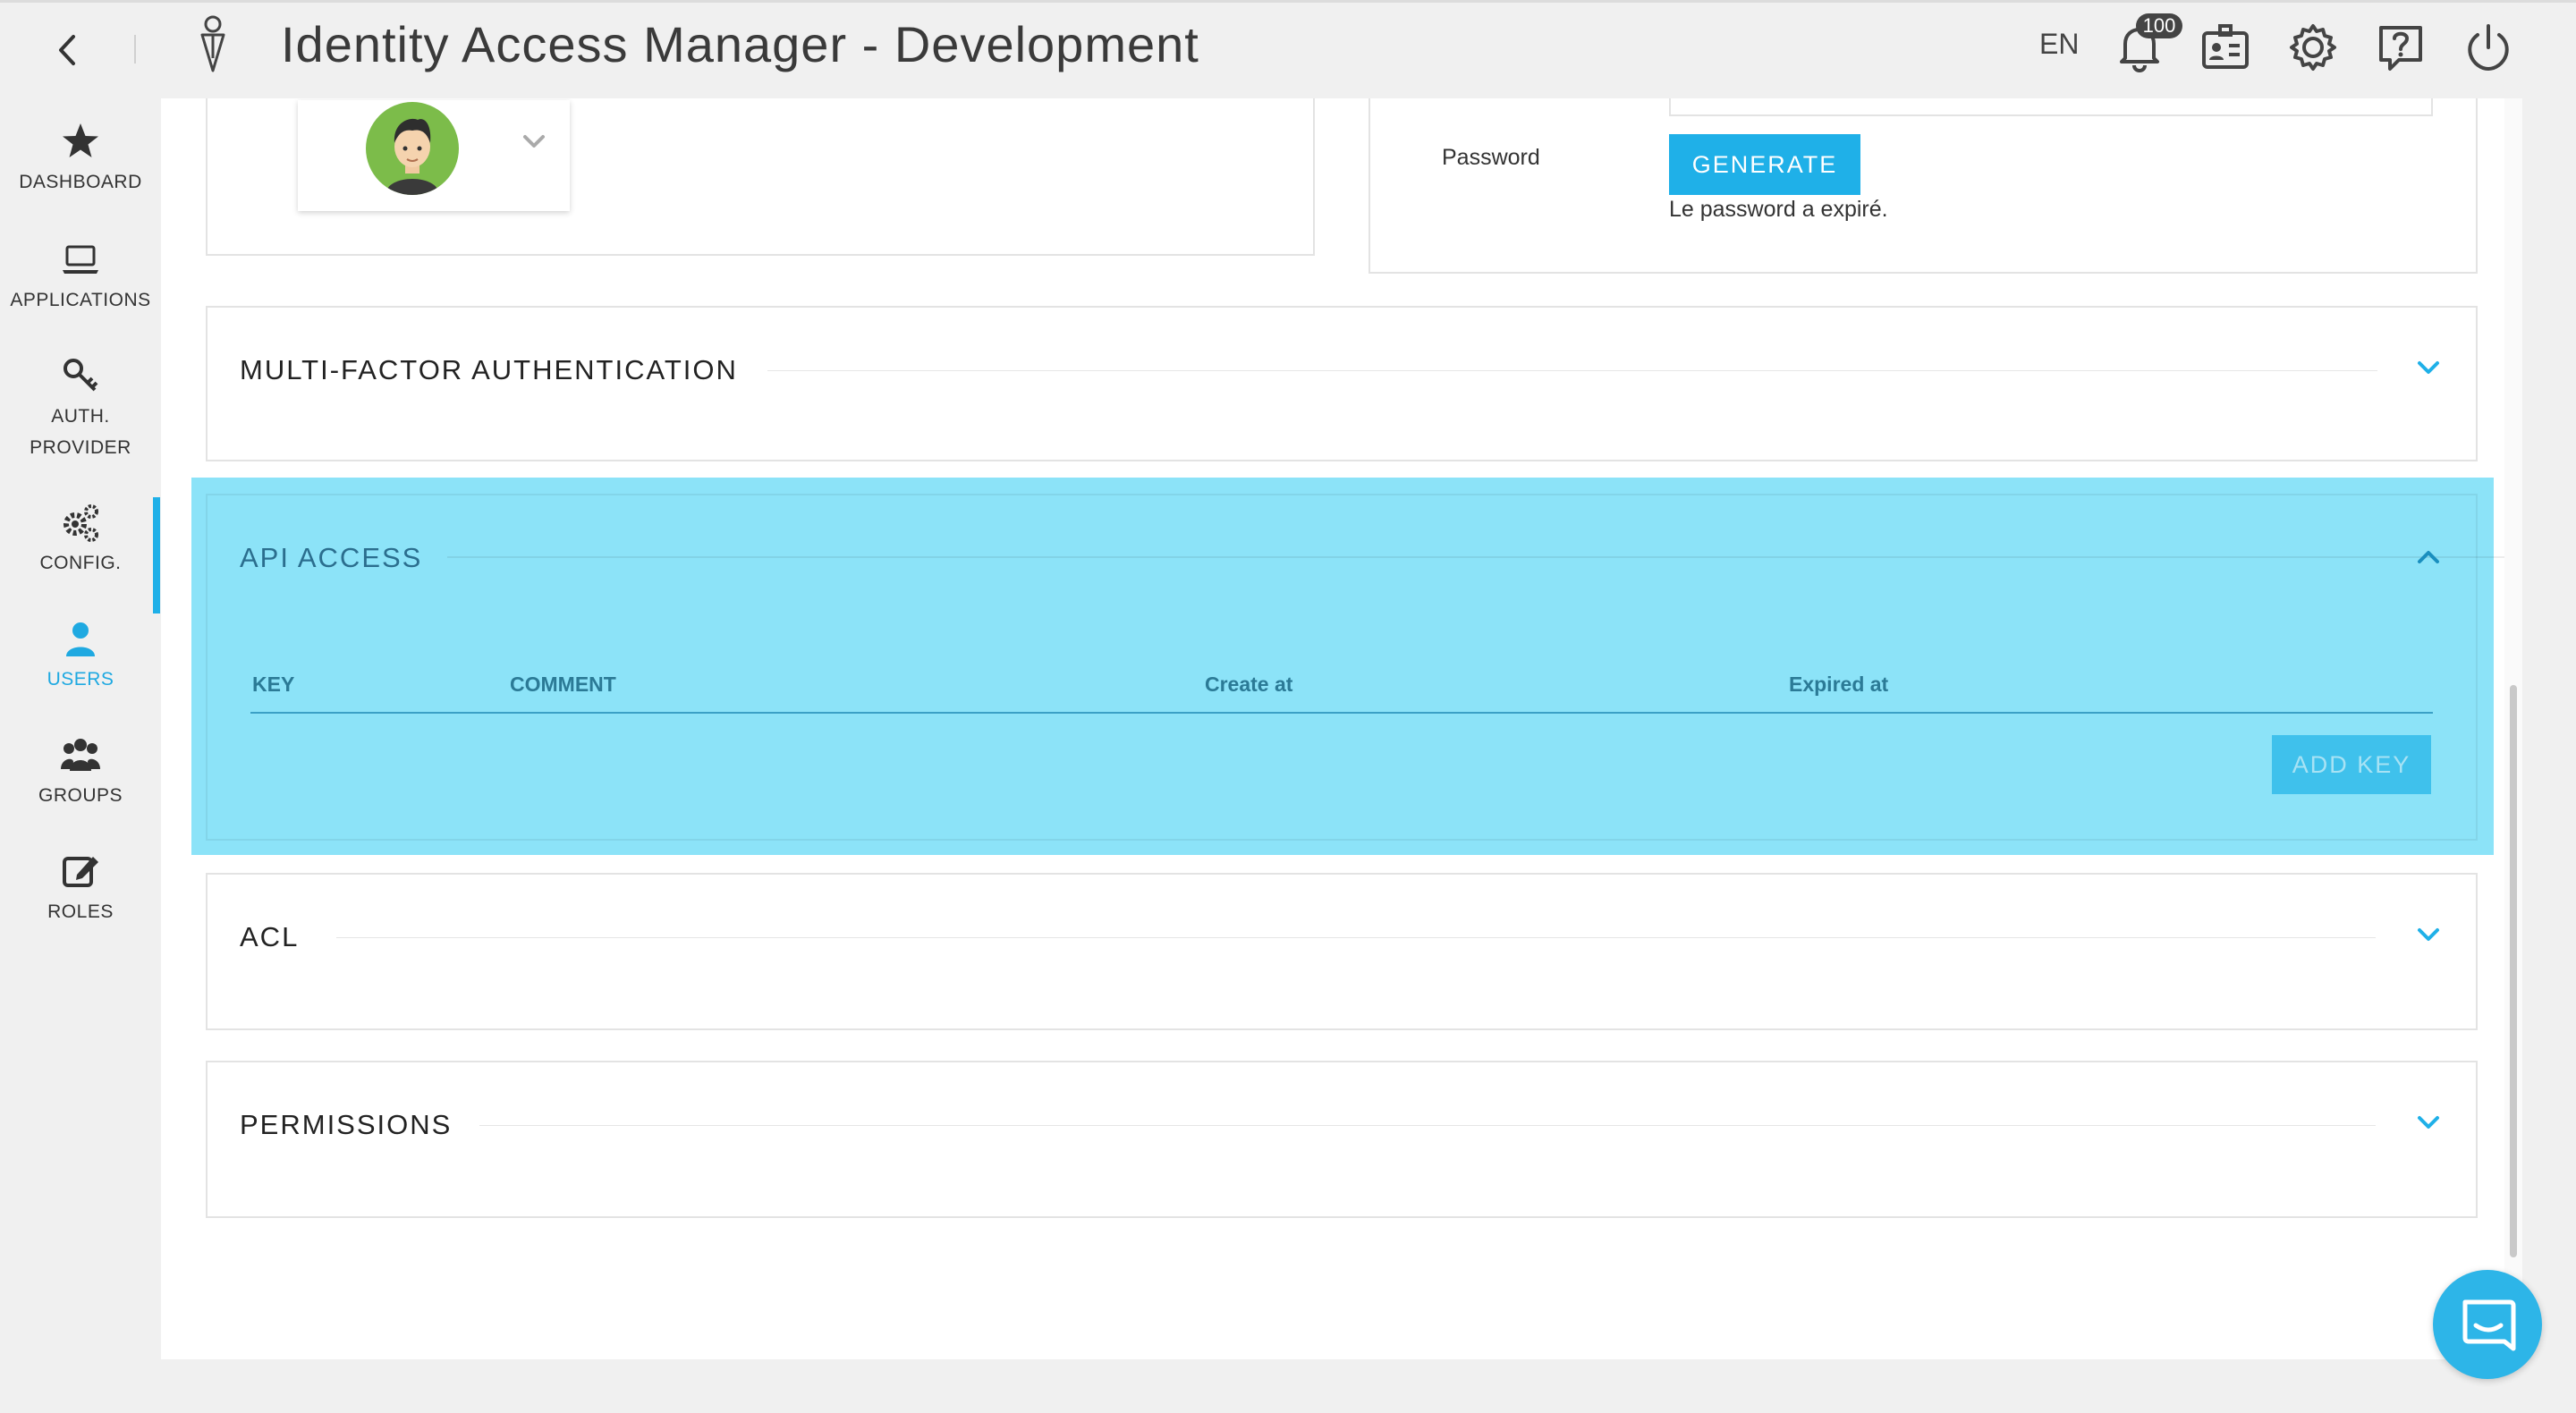  I want to click on password-expired-message: Le password a expiré., so click(1778, 209).